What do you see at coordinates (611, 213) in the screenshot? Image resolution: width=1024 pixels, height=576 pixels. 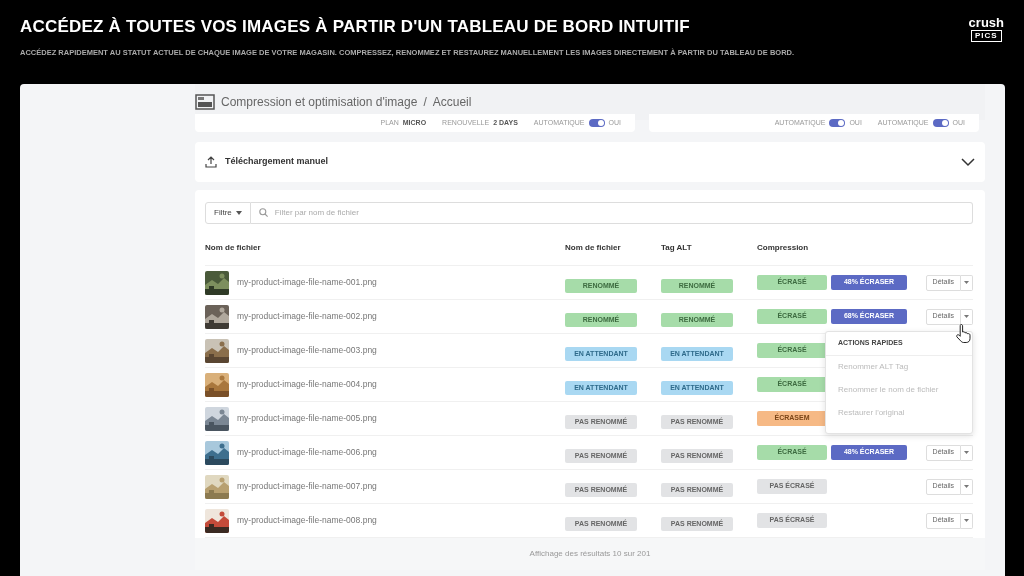 I see `search-field: Filter par nom de fichier` at bounding box center [611, 213].